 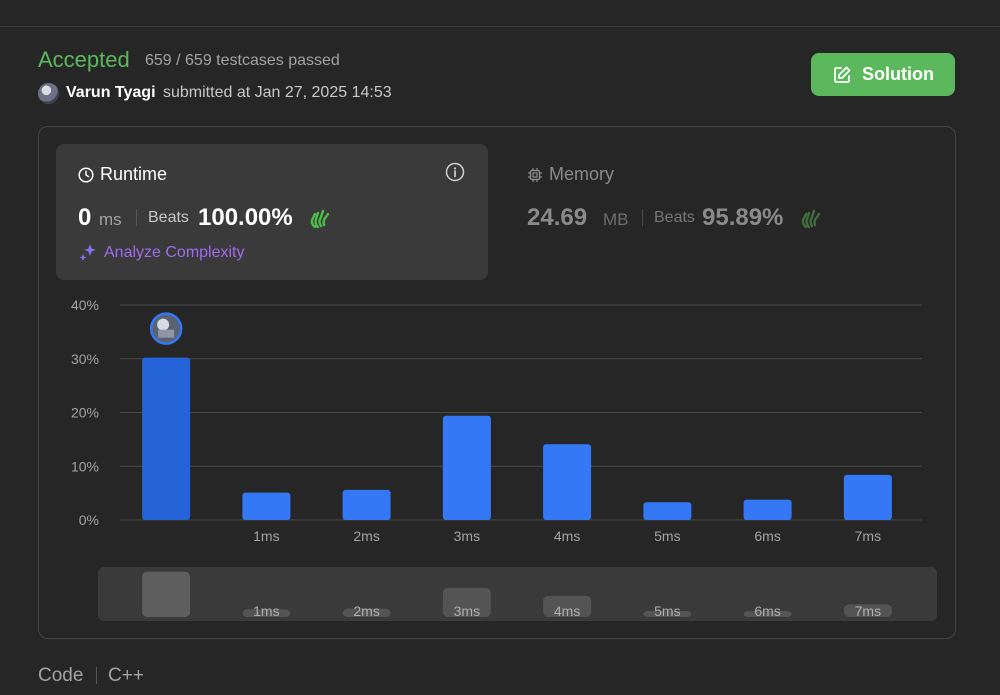 What do you see at coordinates (567, 611) in the screenshot?
I see `minimap-label: 4ms` at bounding box center [567, 611].